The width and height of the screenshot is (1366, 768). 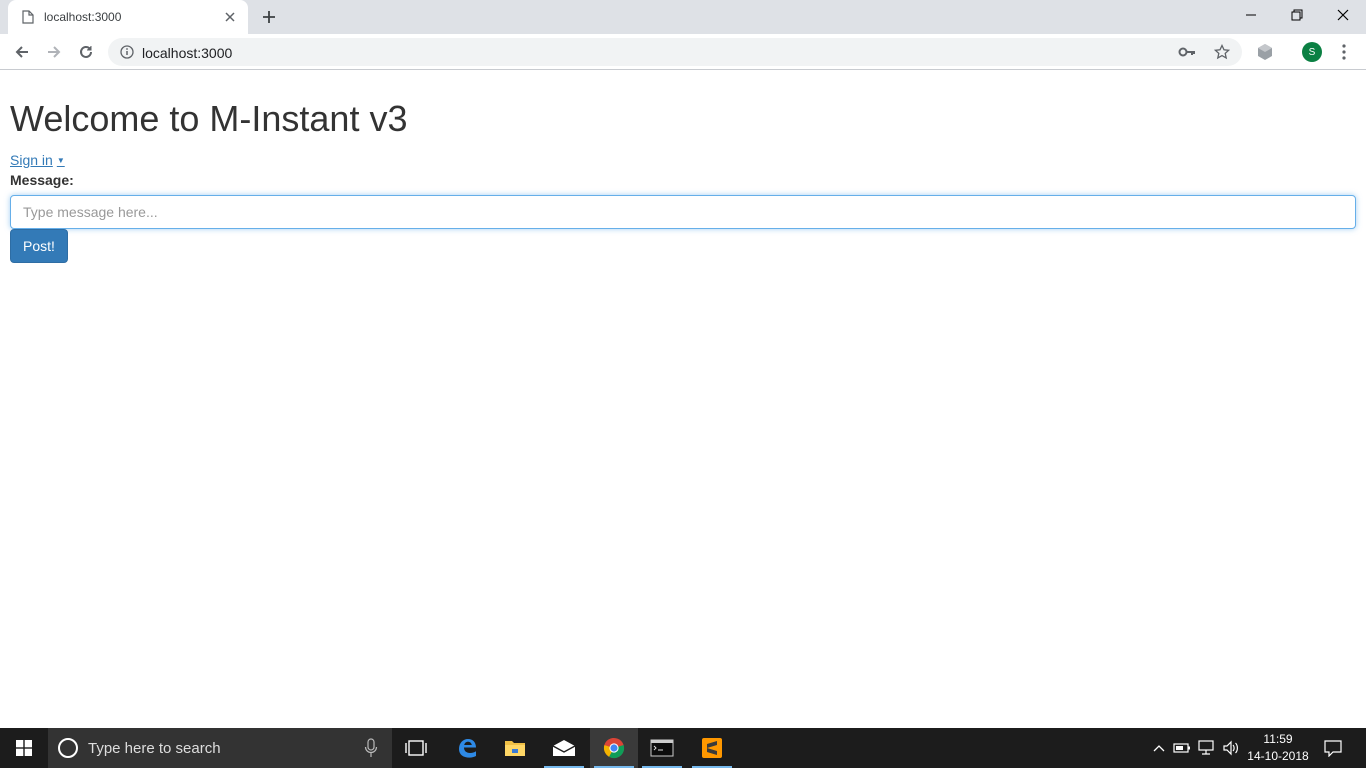 I want to click on message-label: Message:, so click(x=42, y=180).